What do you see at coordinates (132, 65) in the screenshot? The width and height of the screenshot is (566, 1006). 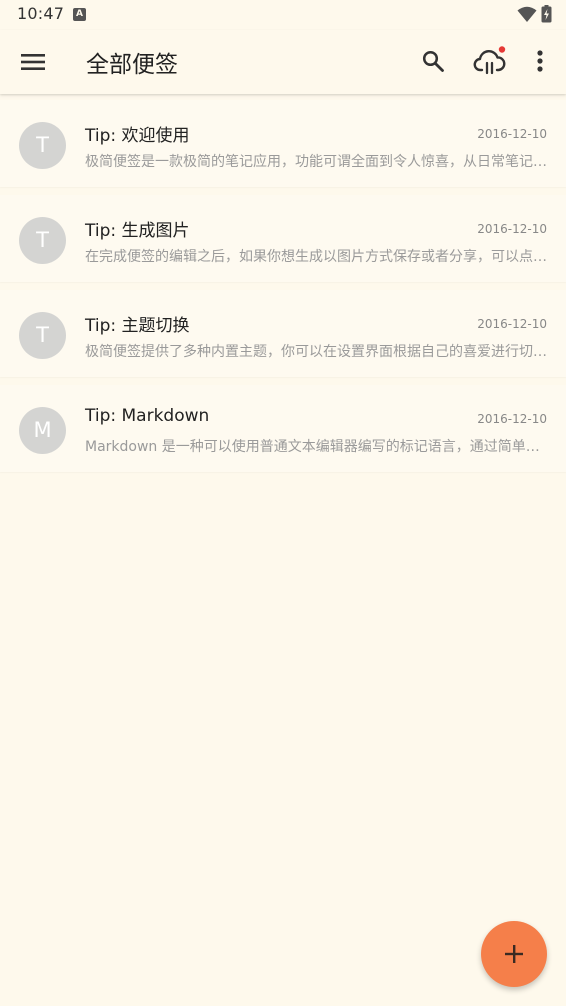 I see `page-title: 全部便签` at bounding box center [132, 65].